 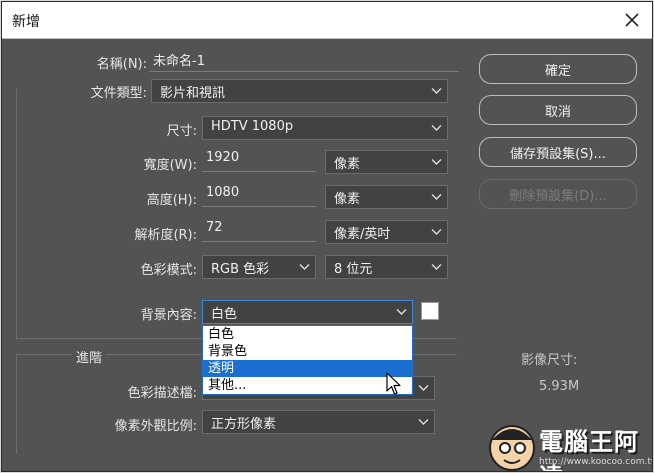 I want to click on pixel-aspect-value: 正方形像素, so click(x=244, y=424).